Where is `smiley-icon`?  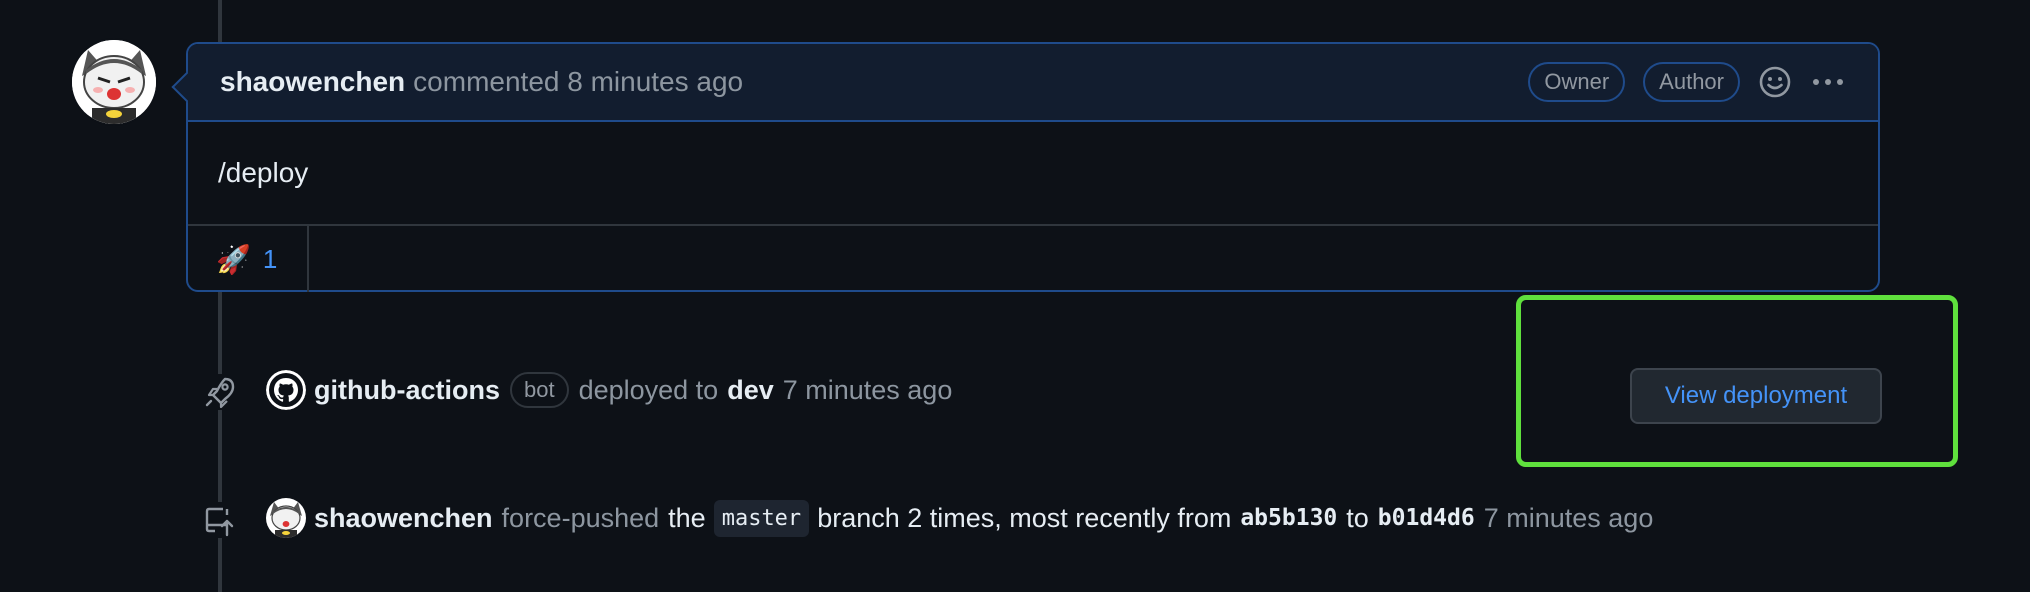
smiley-icon is located at coordinates (1775, 82).